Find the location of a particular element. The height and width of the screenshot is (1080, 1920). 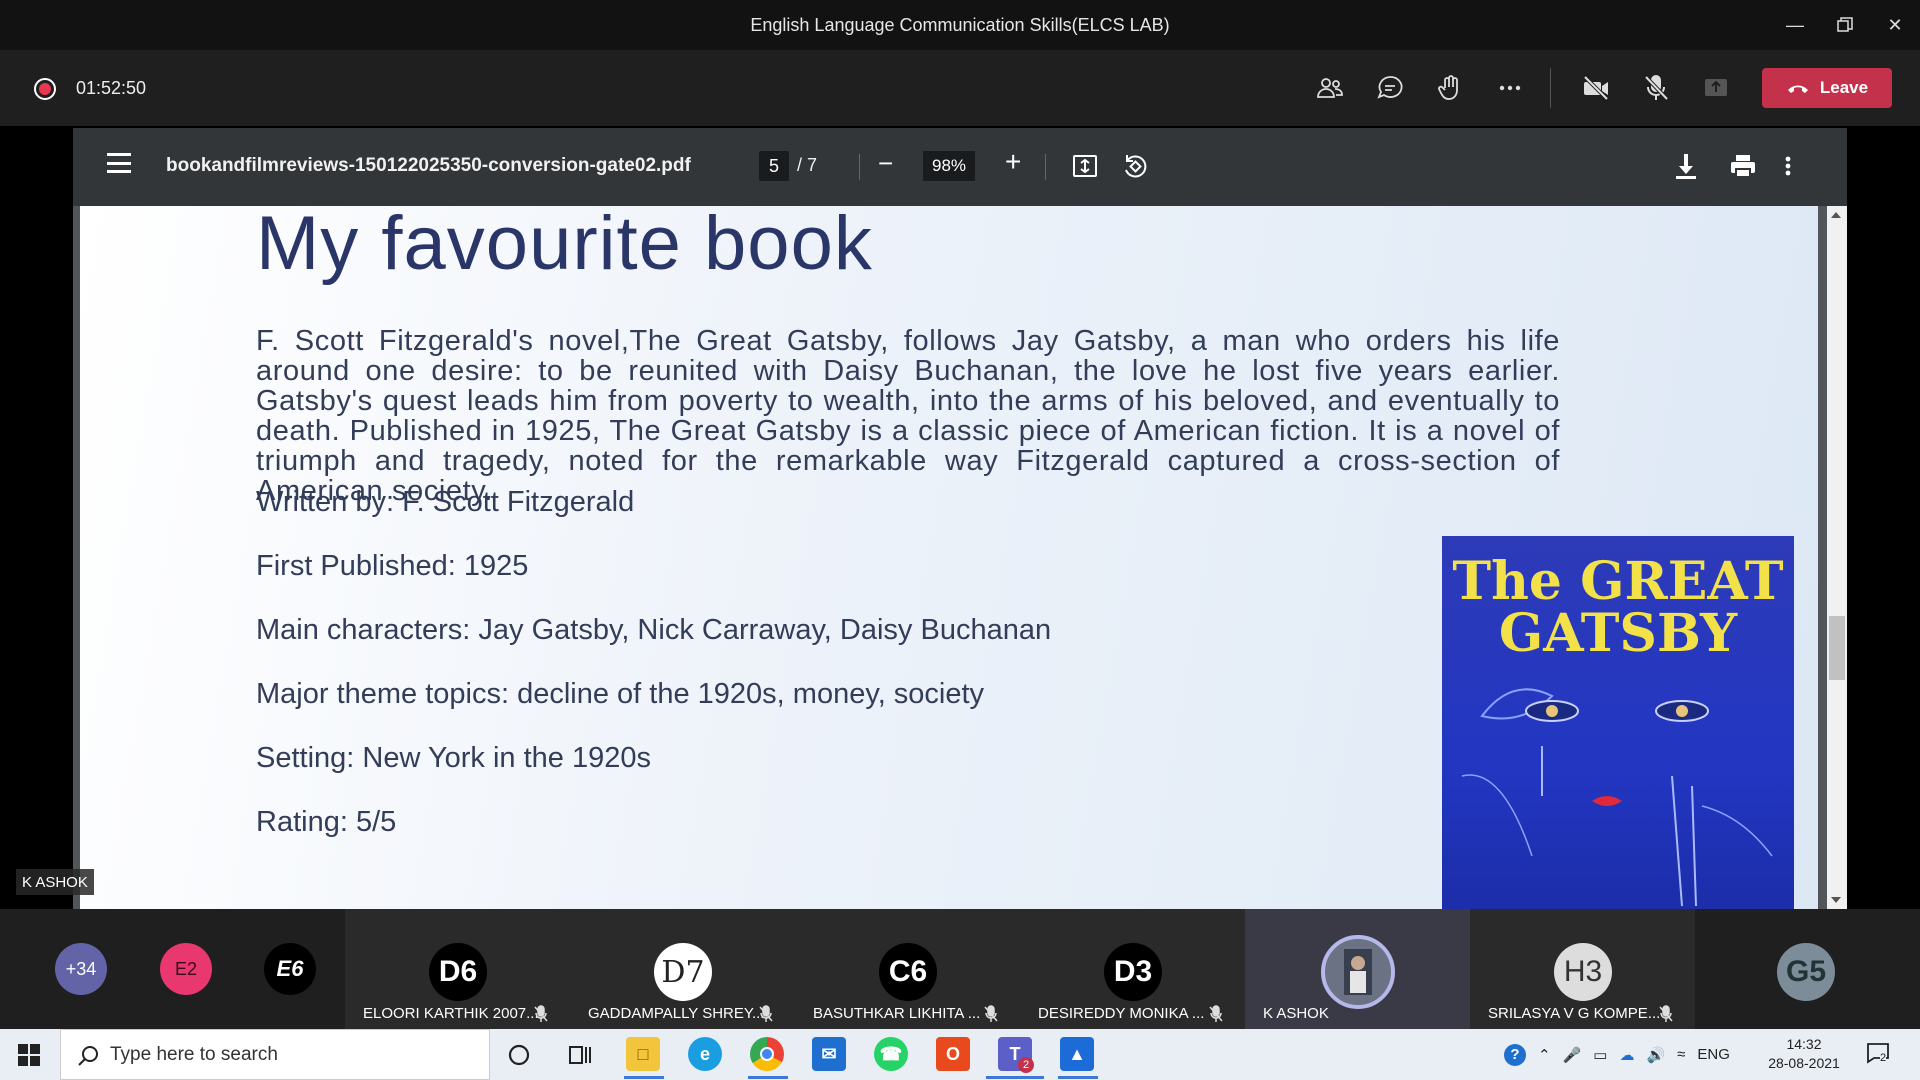

zoom-in-icon: + is located at coordinates (1013, 162).